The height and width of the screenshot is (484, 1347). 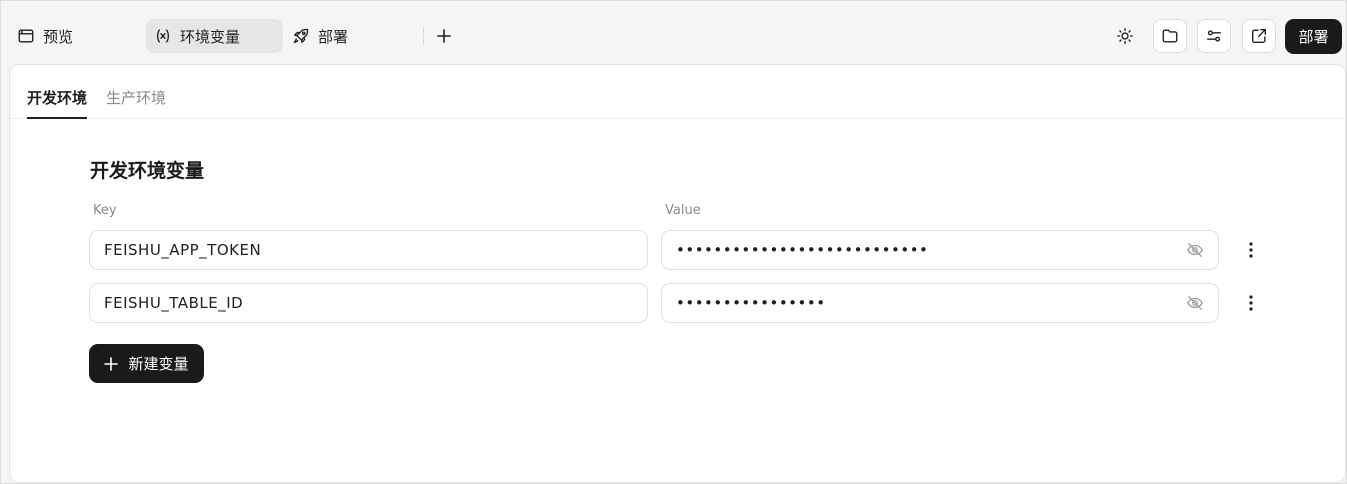 What do you see at coordinates (26, 36) in the screenshot?
I see `browser-window-icon` at bounding box center [26, 36].